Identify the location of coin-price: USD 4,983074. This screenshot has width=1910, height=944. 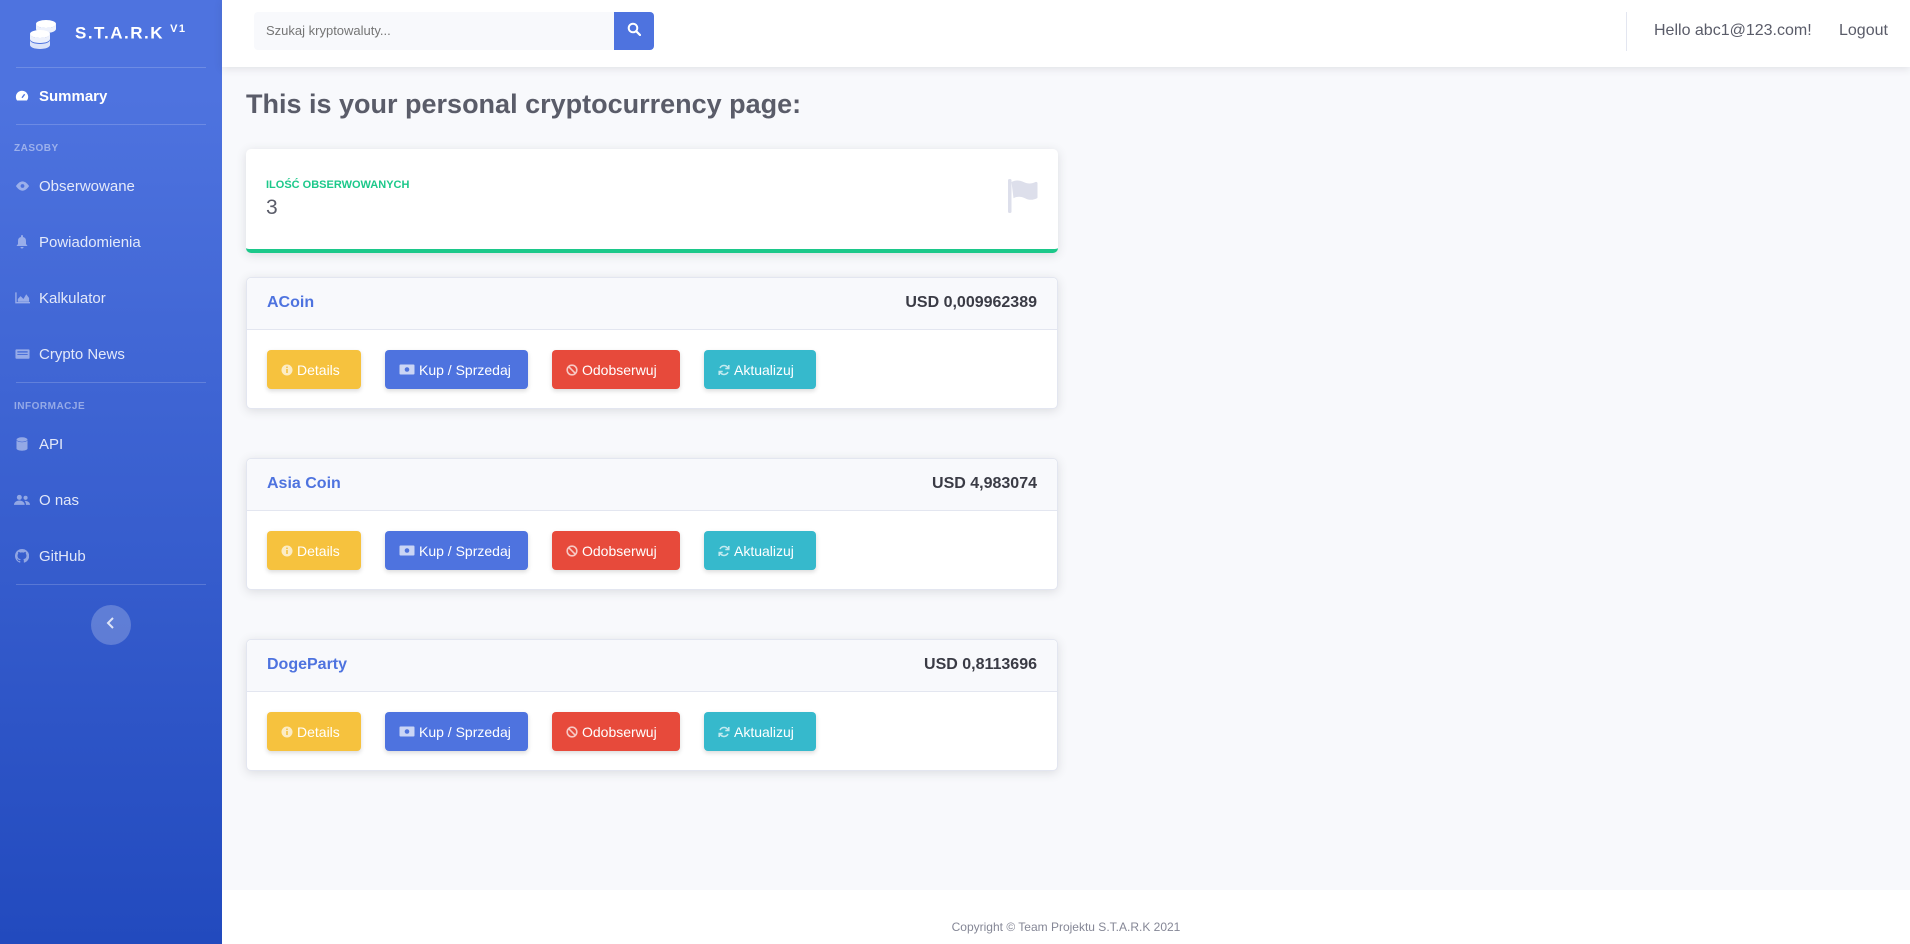
(984, 483).